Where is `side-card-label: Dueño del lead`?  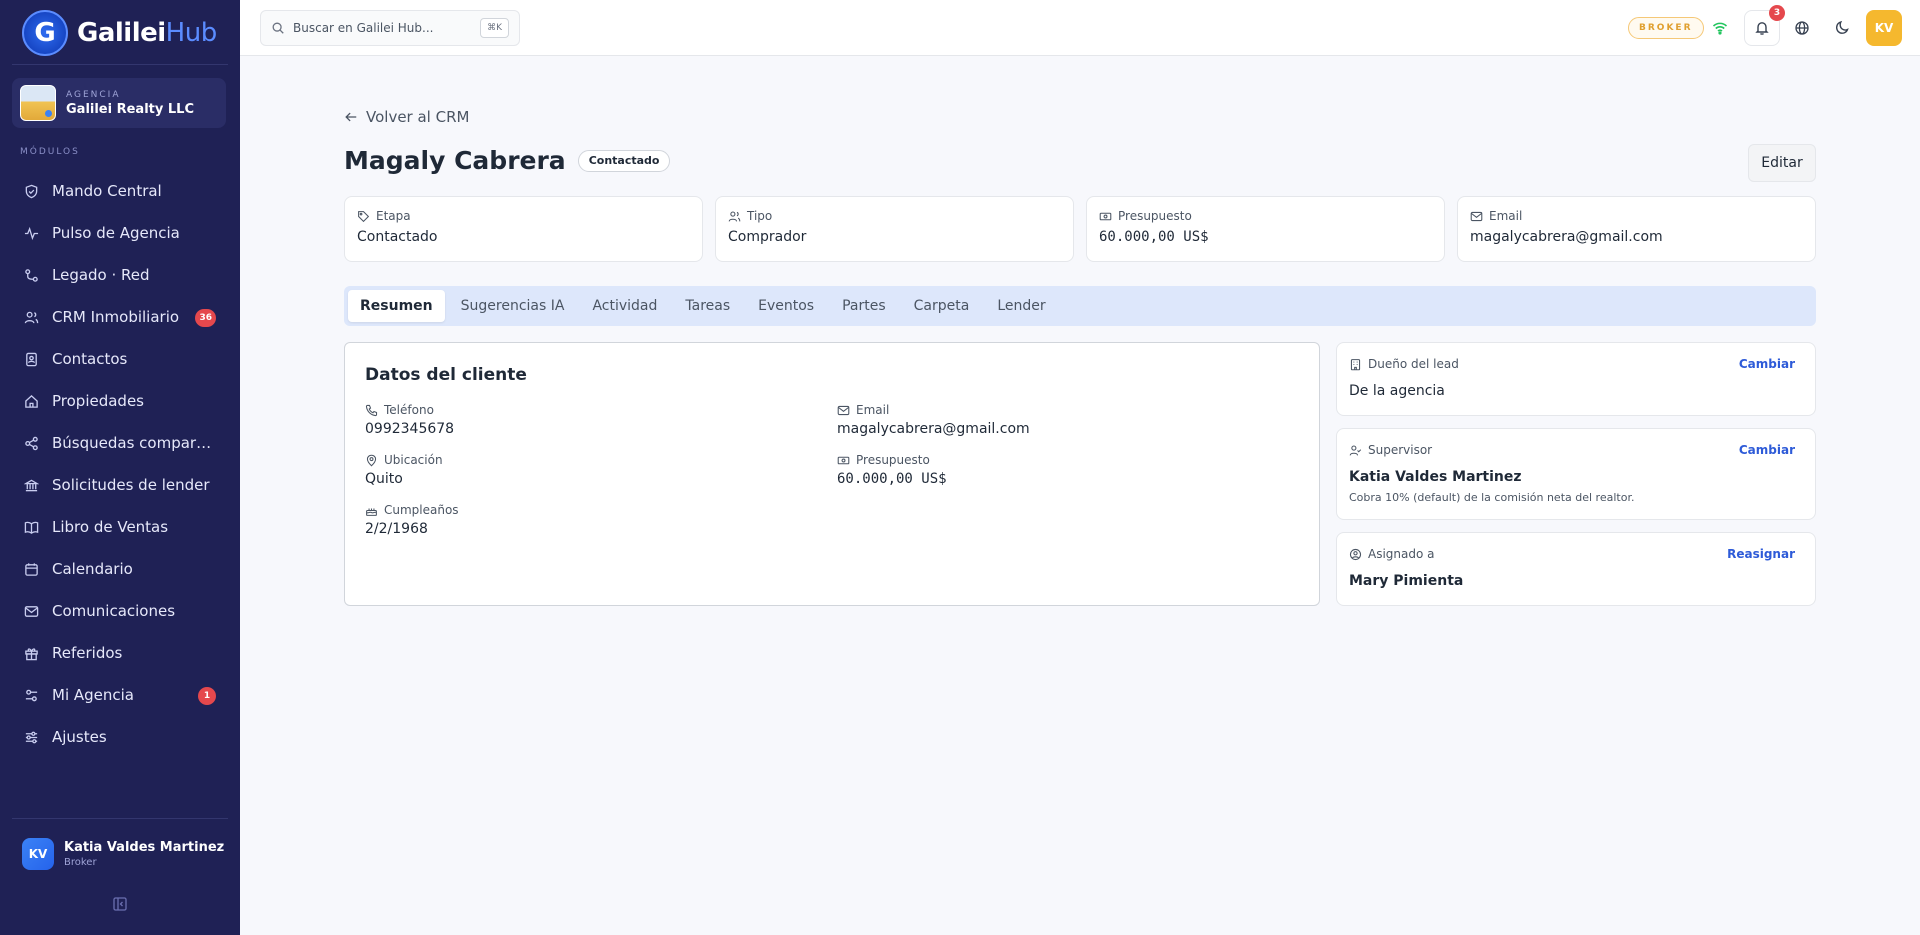
side-card-label: Dueño del lead is located at coordinates (1413, 364).